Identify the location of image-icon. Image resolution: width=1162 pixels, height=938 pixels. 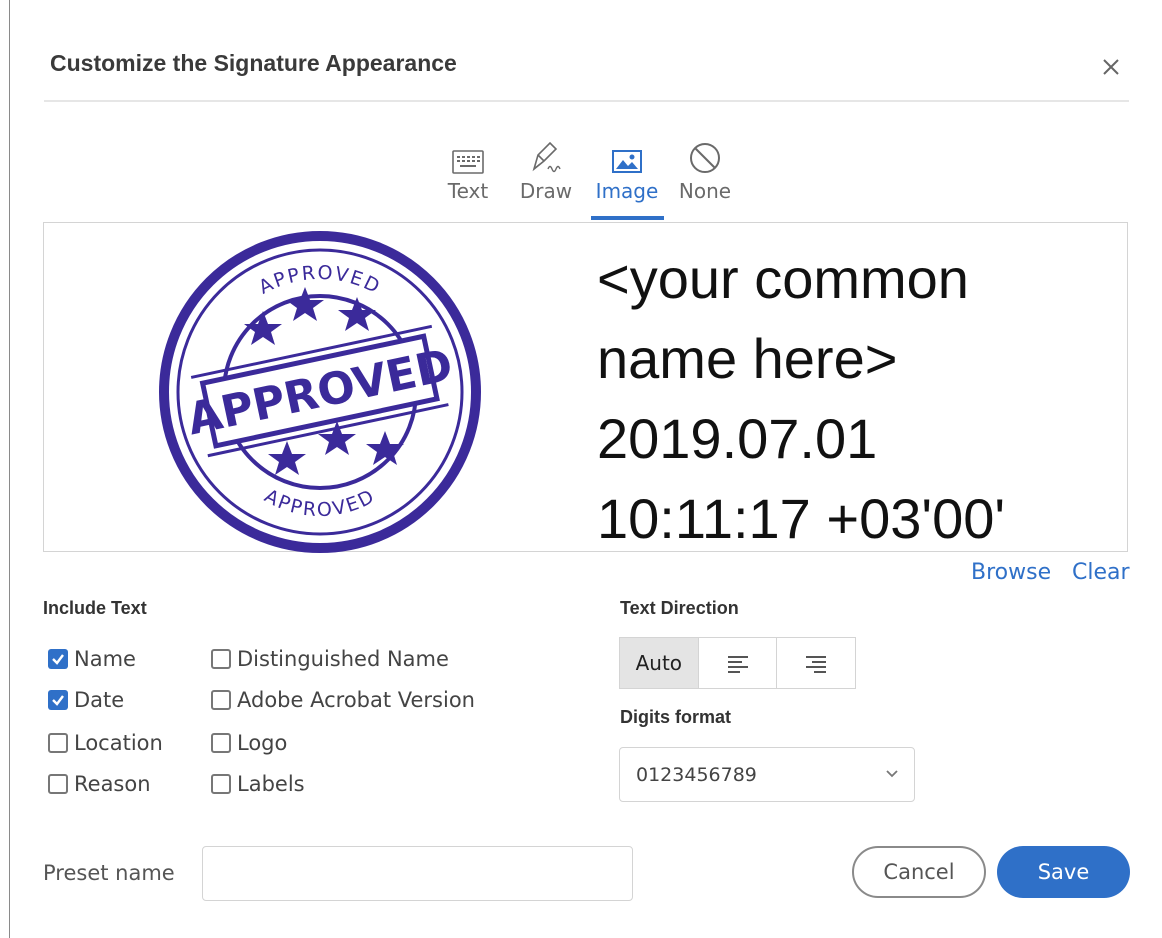
(627, 155).